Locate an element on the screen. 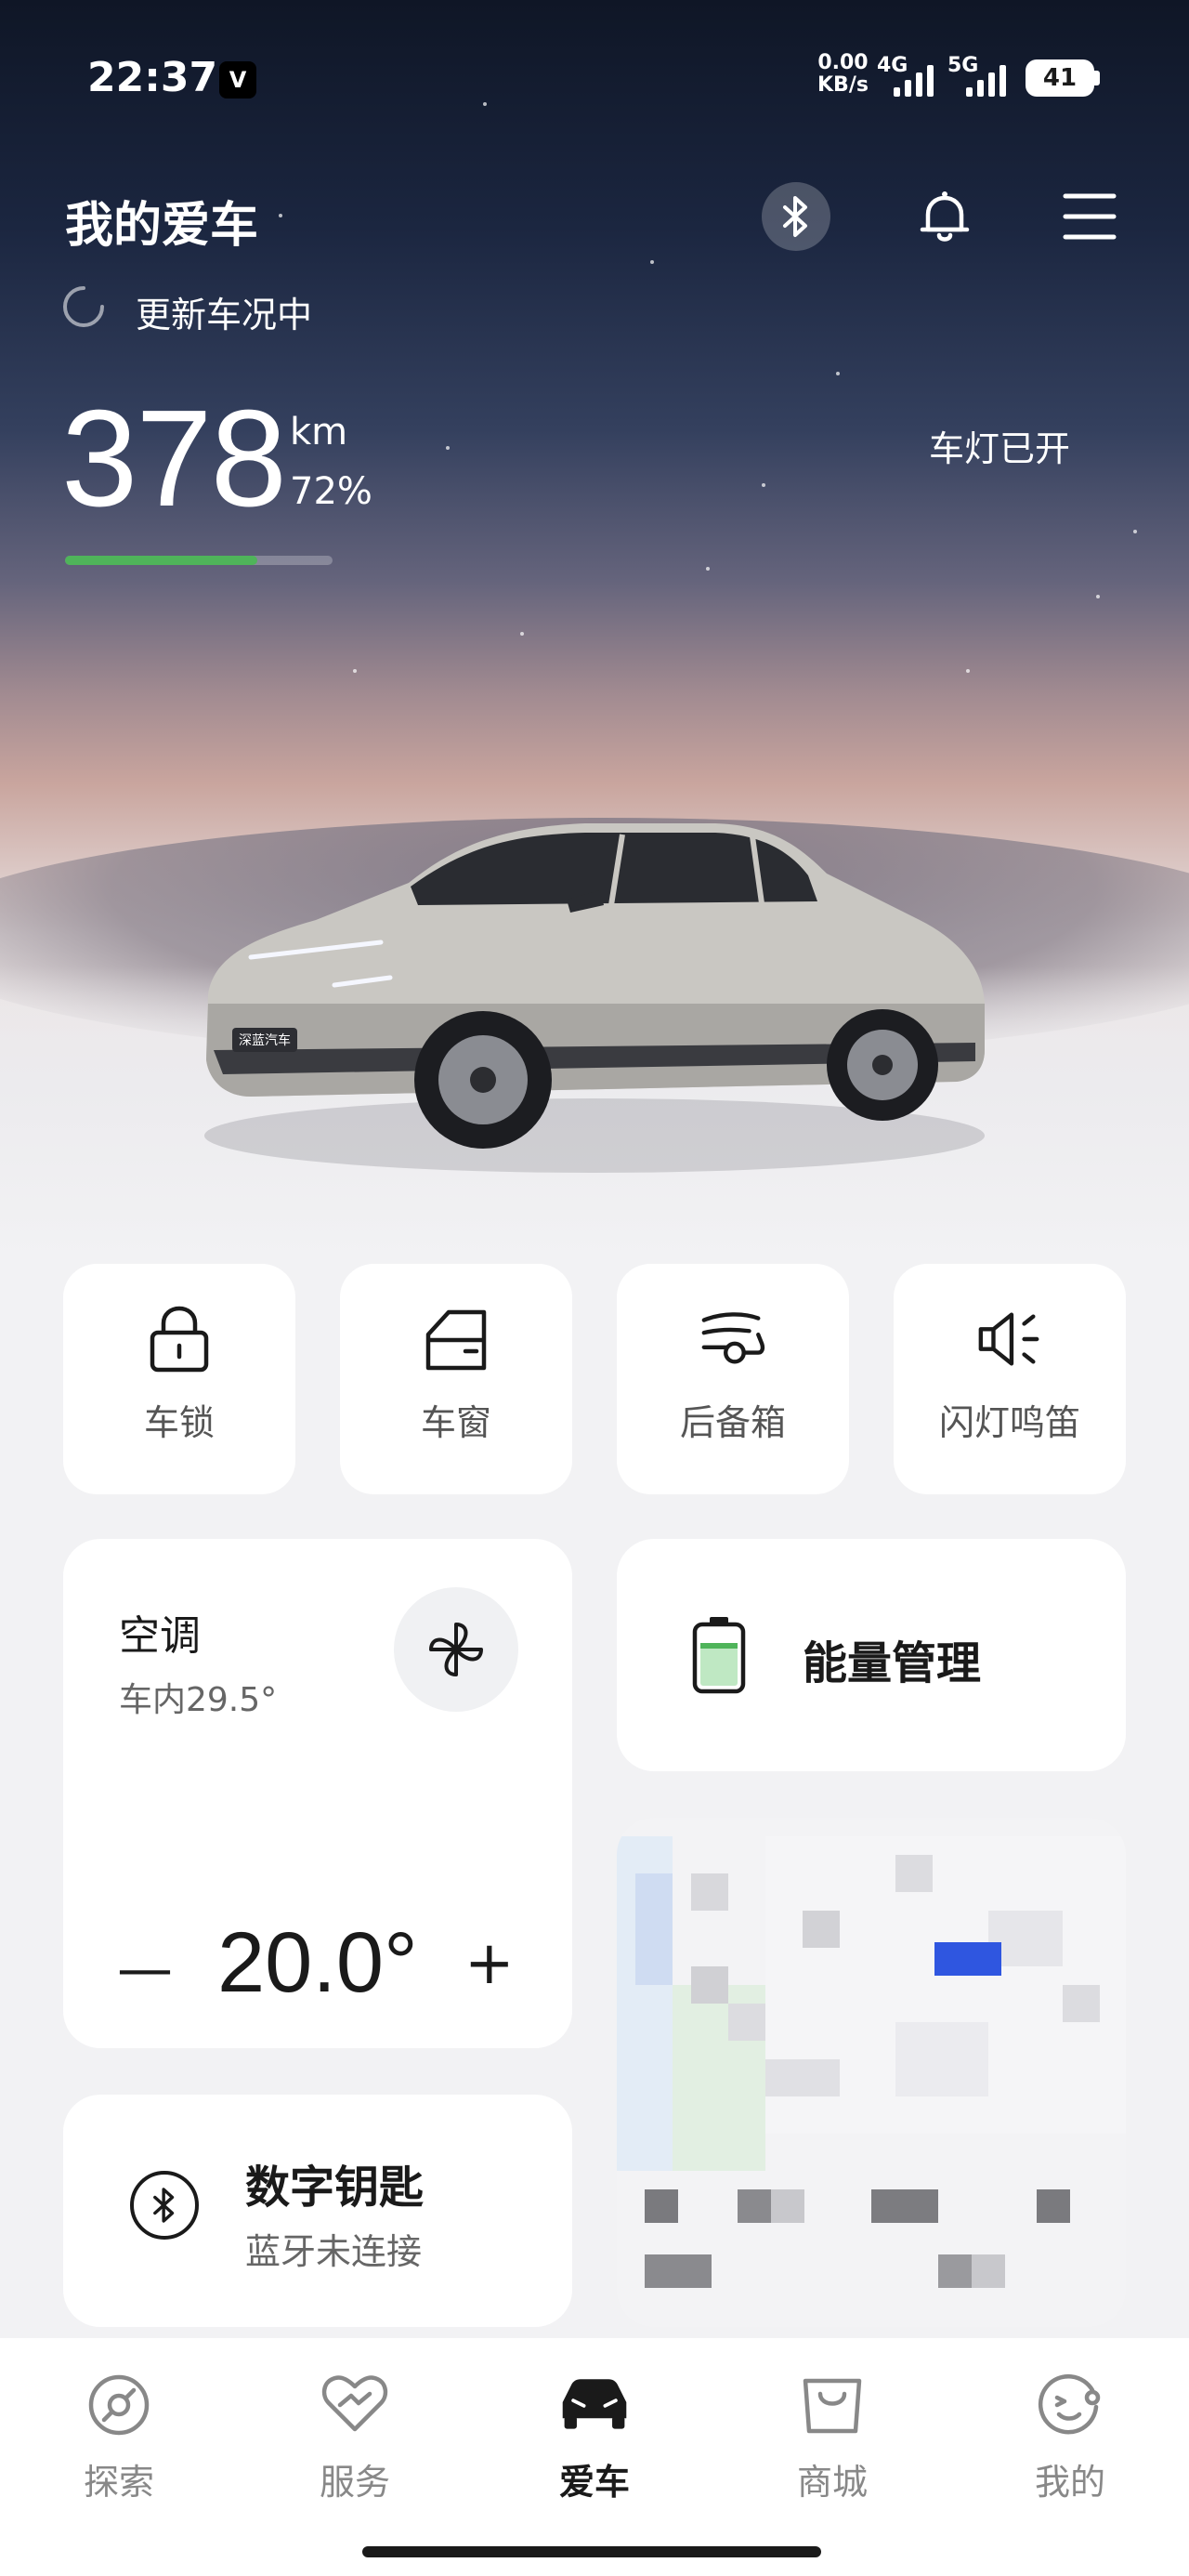 The height and width of the screenshot is (2576, 1189). tab-explore-label: 探索 is located at coordinates (119, 2482).